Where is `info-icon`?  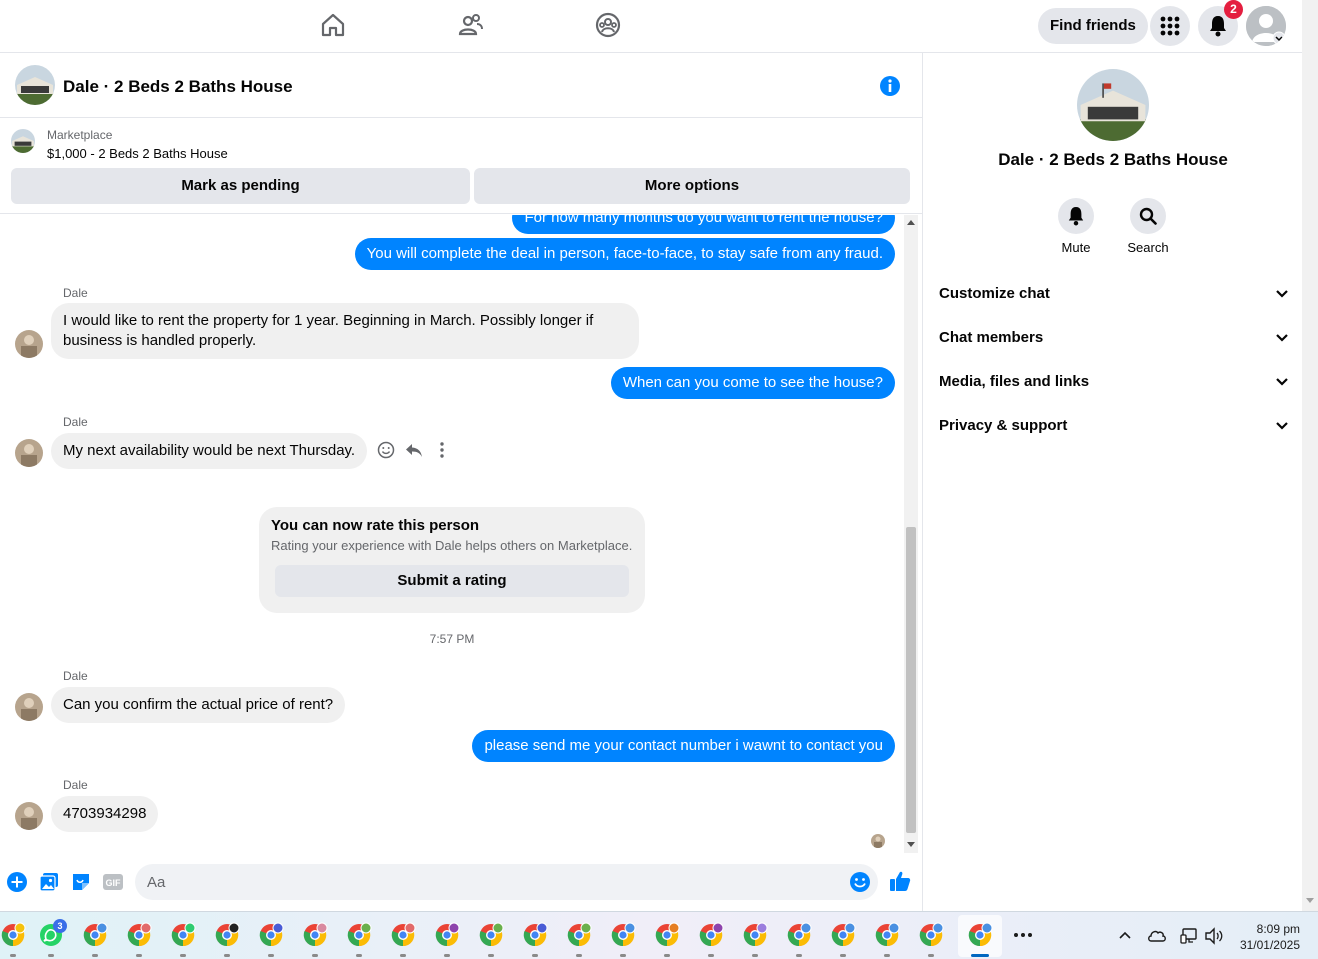
info-icon is located at coordinates (890, 86).